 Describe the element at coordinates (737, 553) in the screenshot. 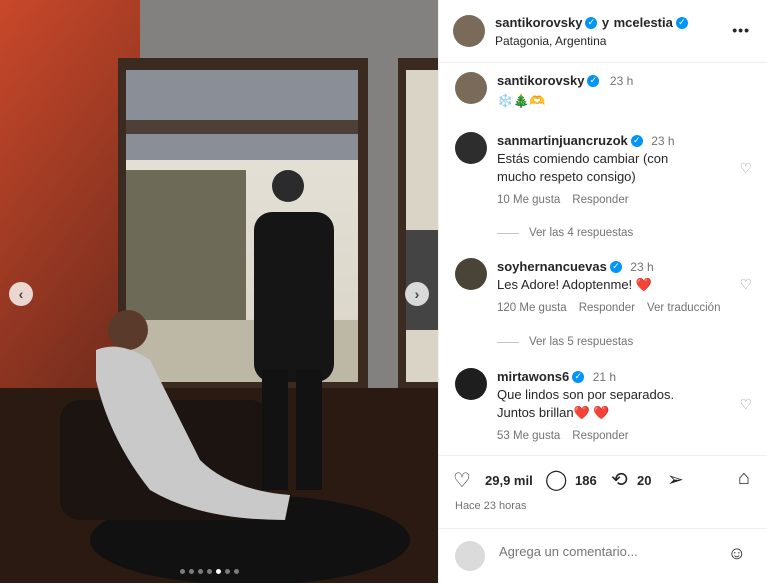

I see `emoji-icon: ☺` at that location.